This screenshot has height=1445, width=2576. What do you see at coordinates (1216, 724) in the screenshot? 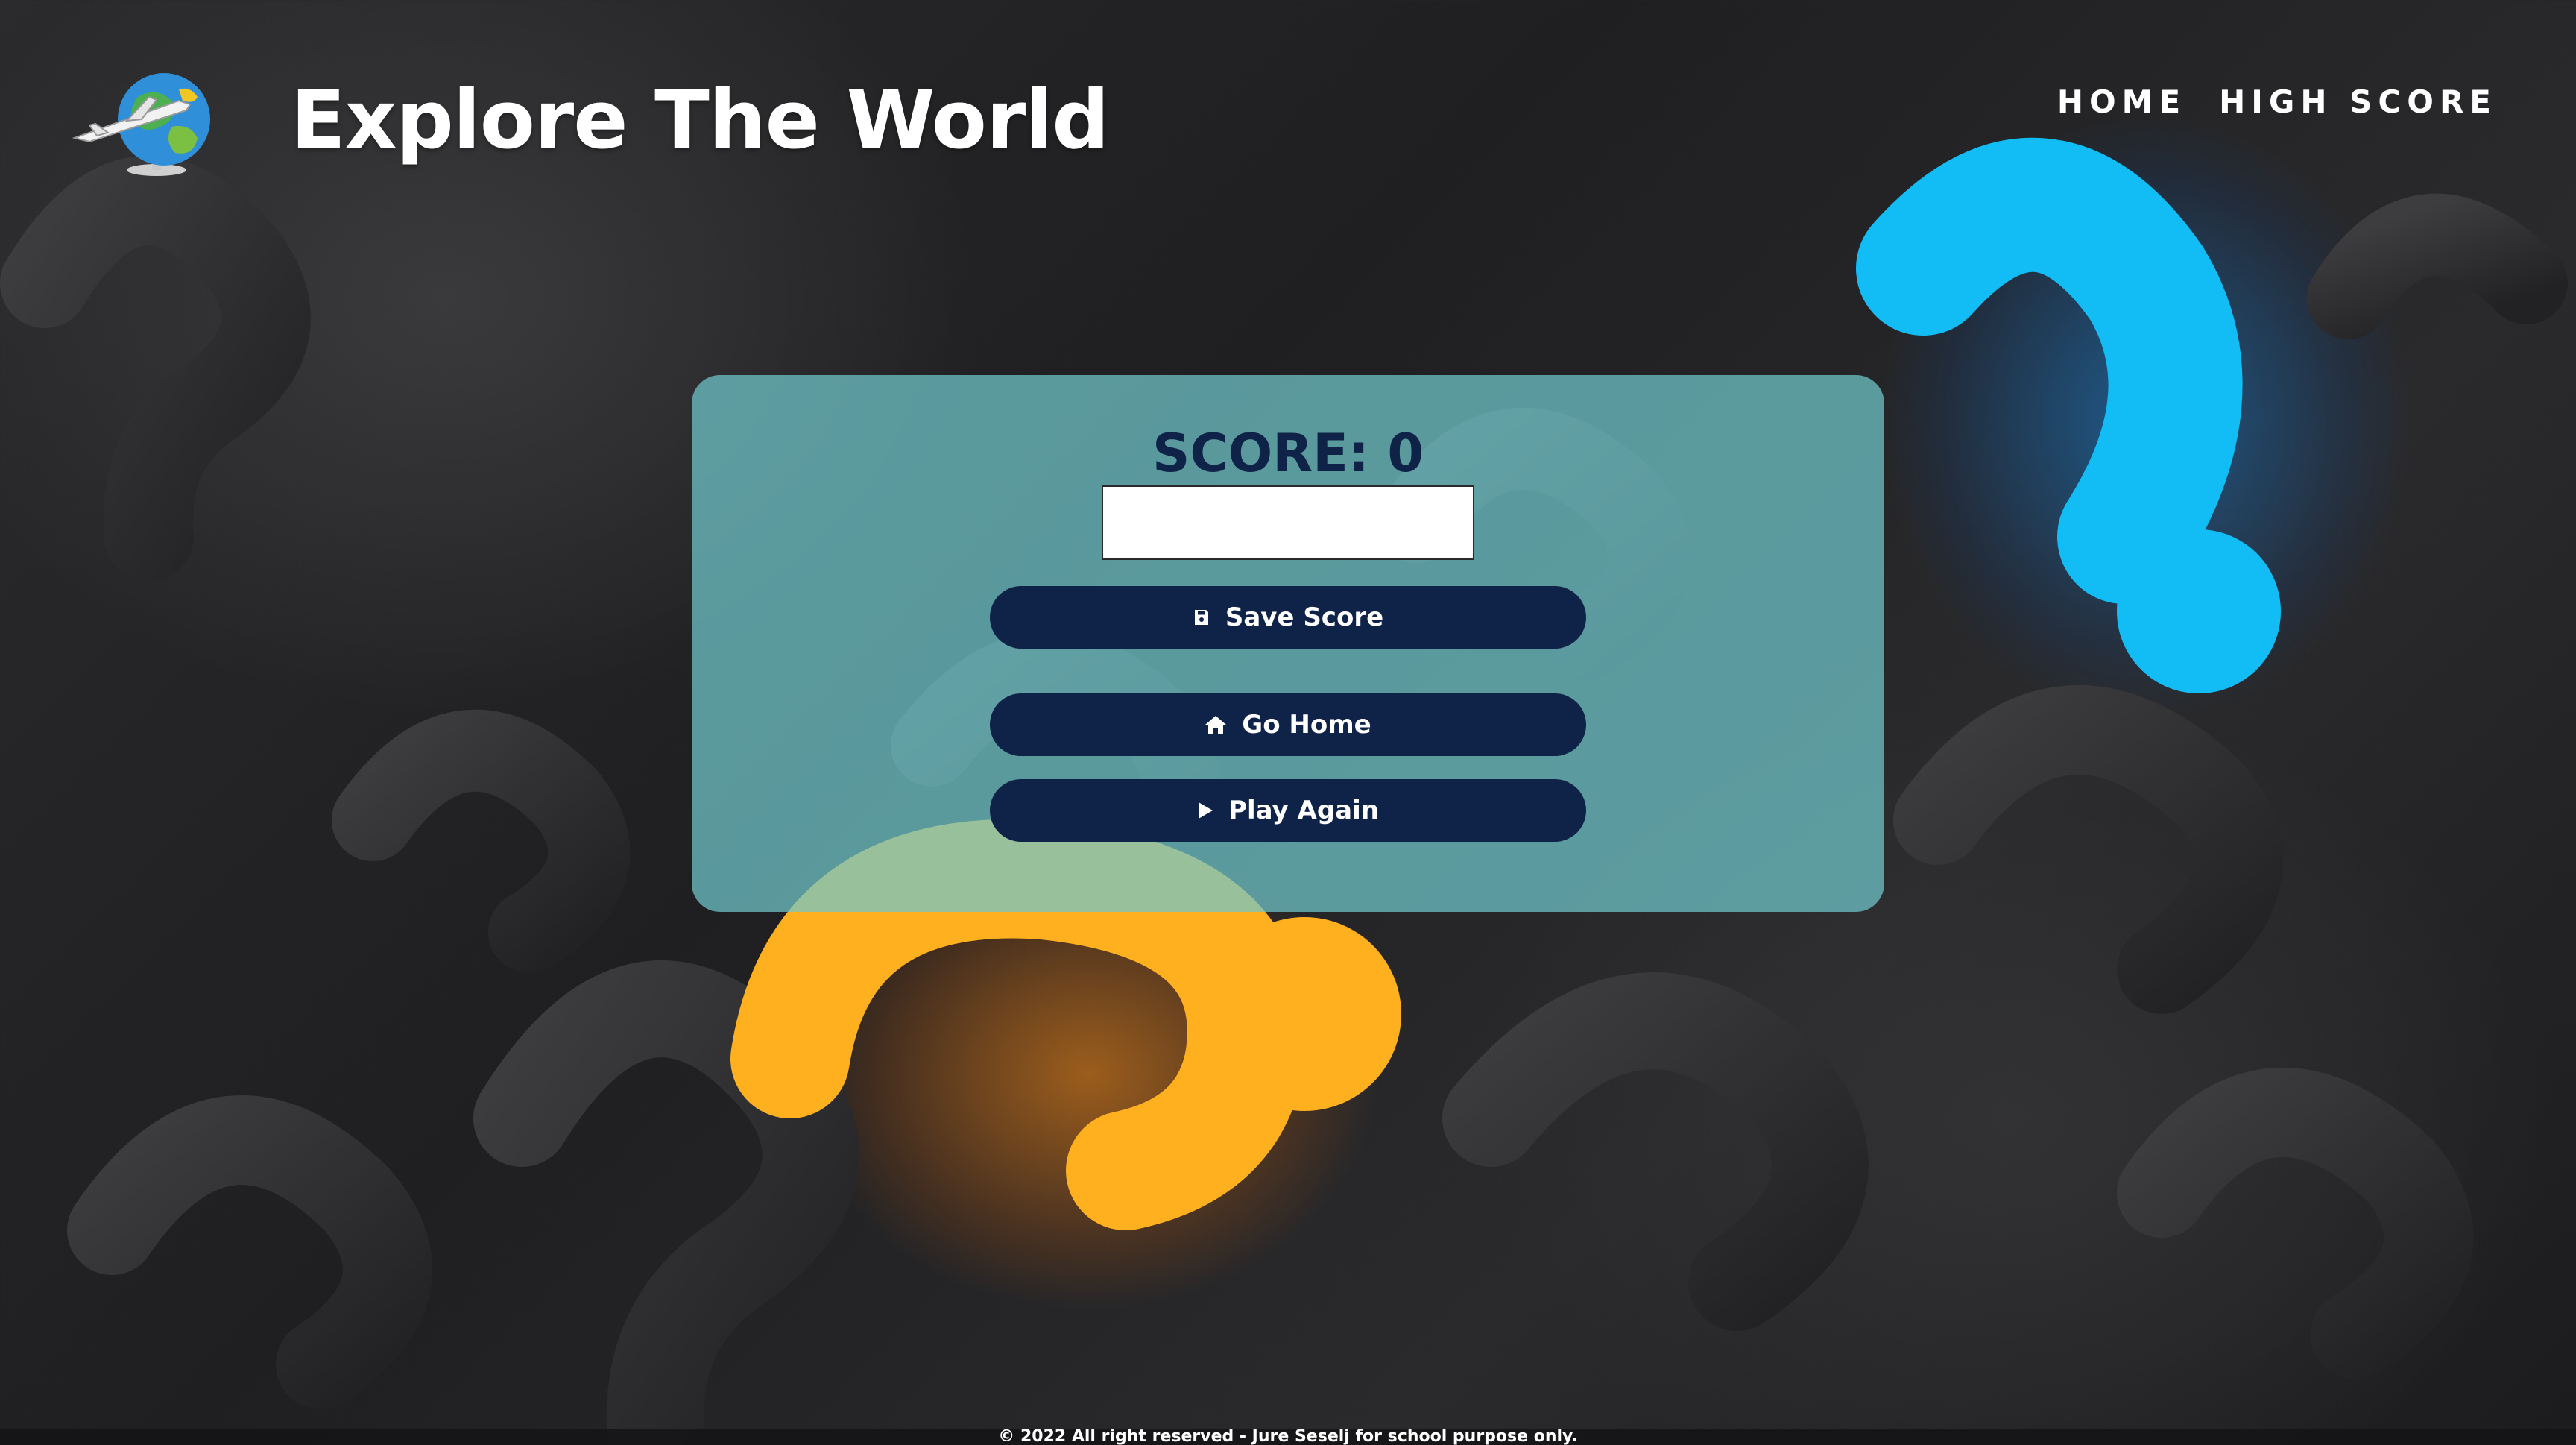
I see `home-icon` at bounding box center [1216, 724].